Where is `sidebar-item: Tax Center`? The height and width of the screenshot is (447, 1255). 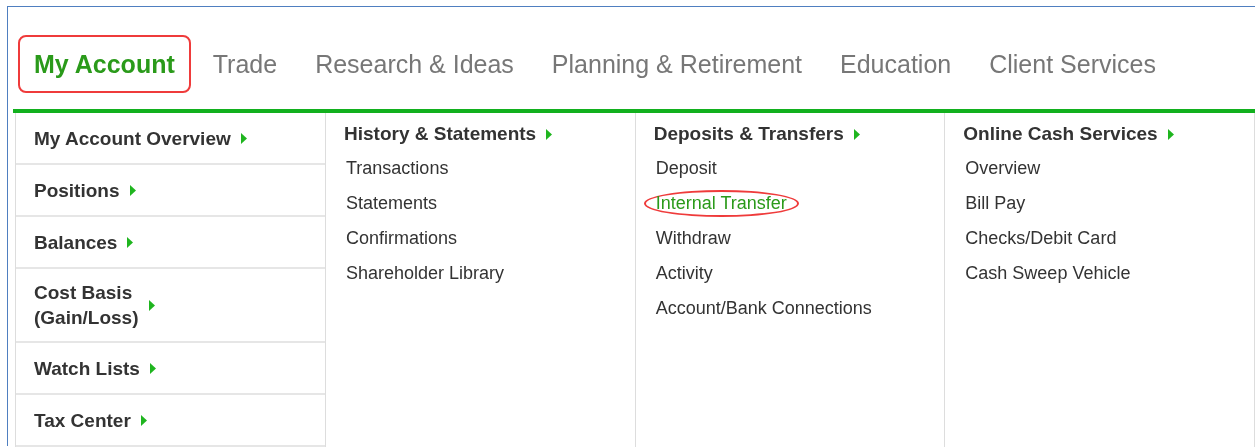
sidebar-item: Tax Center is located at coordinates (82, 420).